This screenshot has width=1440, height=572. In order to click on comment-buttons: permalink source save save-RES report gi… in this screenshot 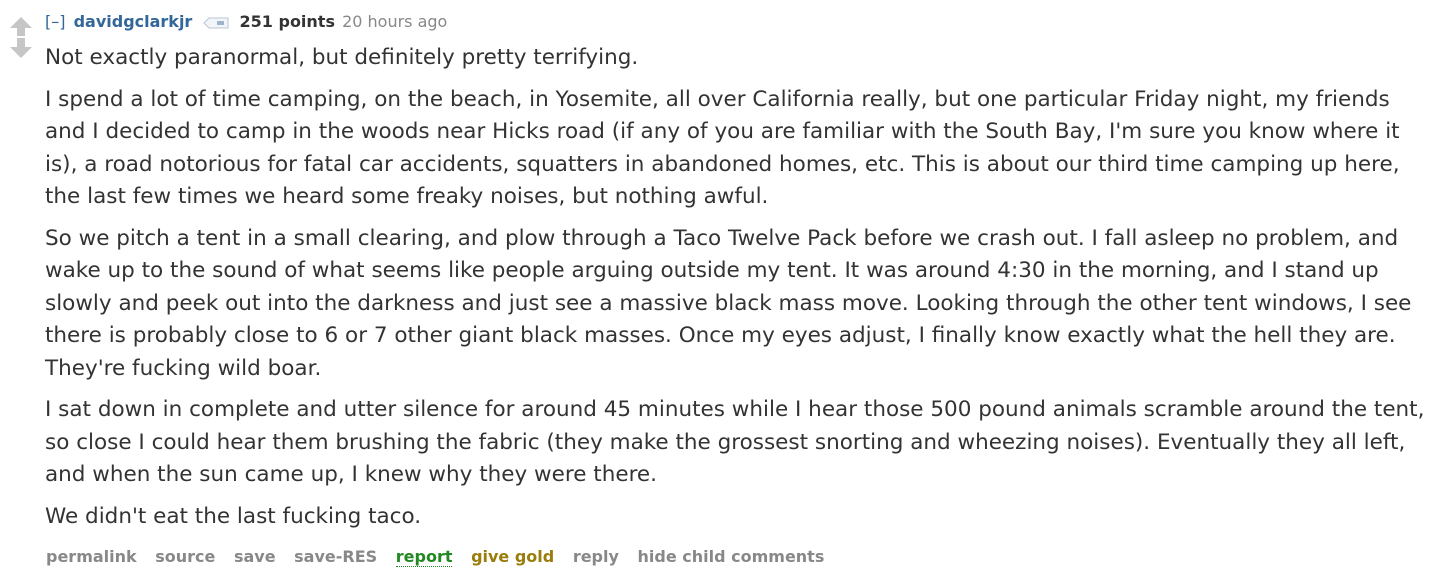, I will do `click(441, 557)`.